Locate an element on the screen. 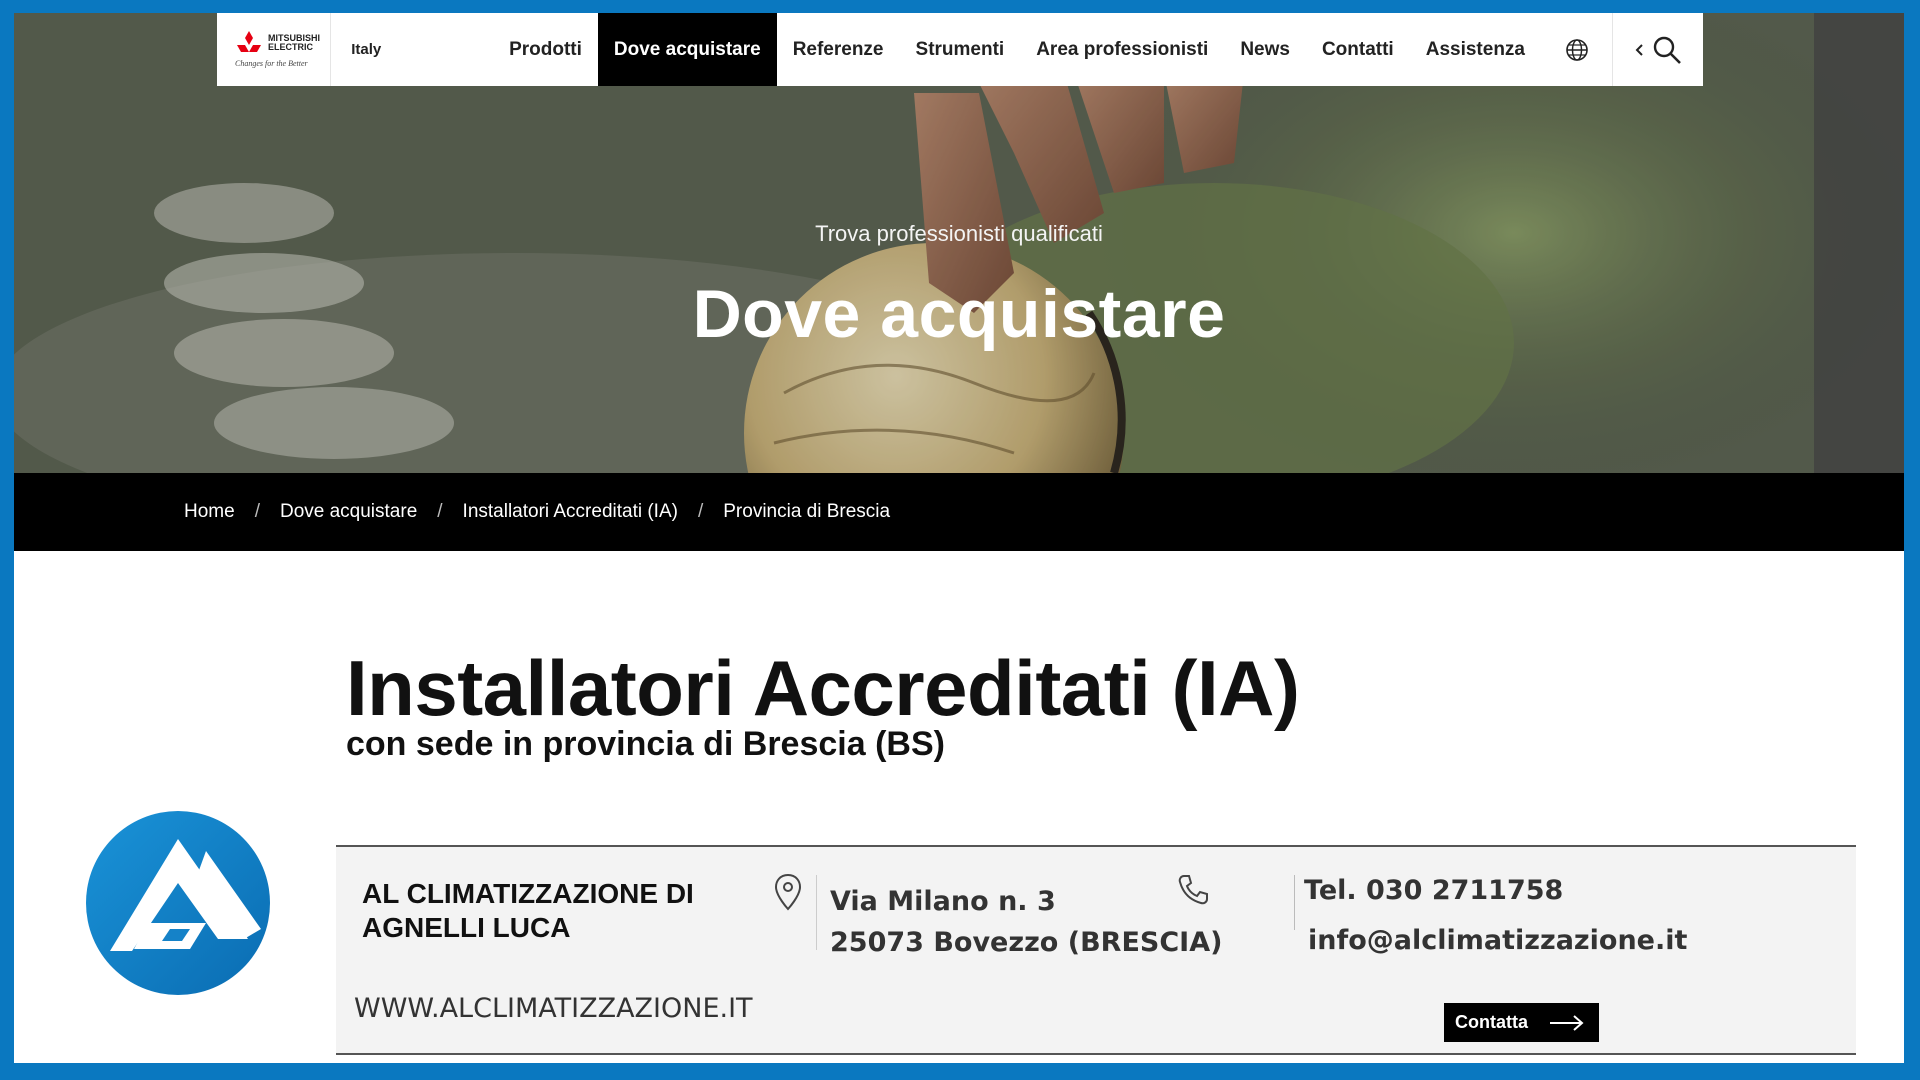 This screenshot has width=1920, height=1080. address: Via Milano n. 3 25073 Bovezzo (BRESCIA) is located at coordinates (1026, 922).